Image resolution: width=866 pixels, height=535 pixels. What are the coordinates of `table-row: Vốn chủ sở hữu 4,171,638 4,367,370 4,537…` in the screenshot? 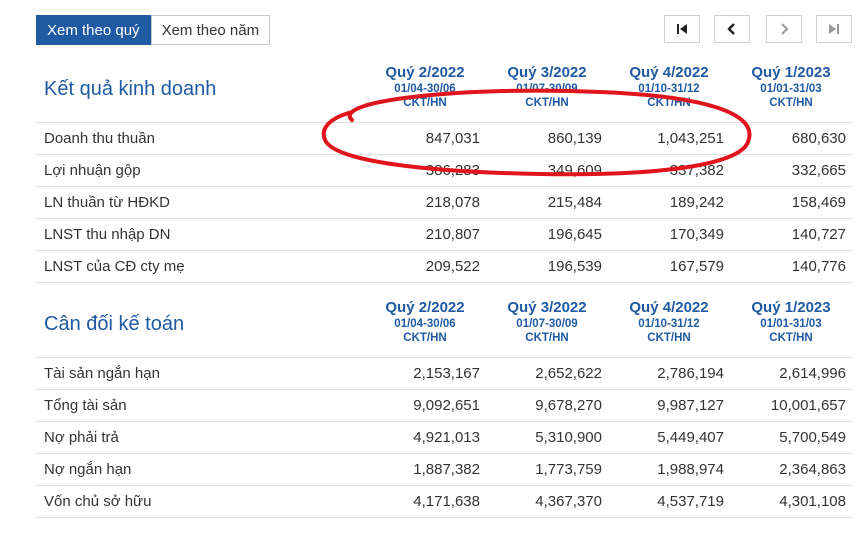 It's located at (444, 501).